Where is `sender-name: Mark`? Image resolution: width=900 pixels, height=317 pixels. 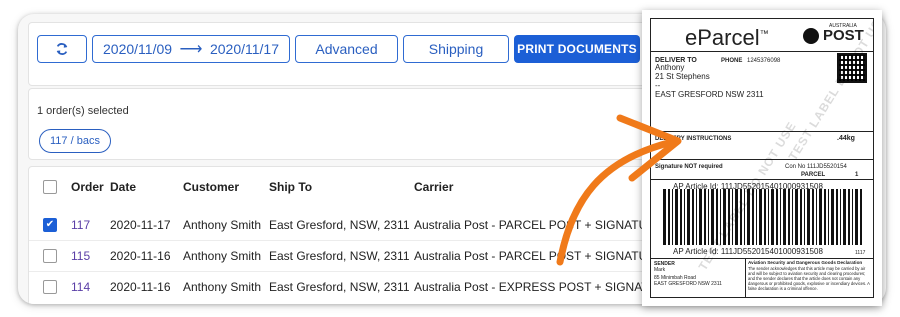 sender-name: Mark is located at coordinates (660, 270).